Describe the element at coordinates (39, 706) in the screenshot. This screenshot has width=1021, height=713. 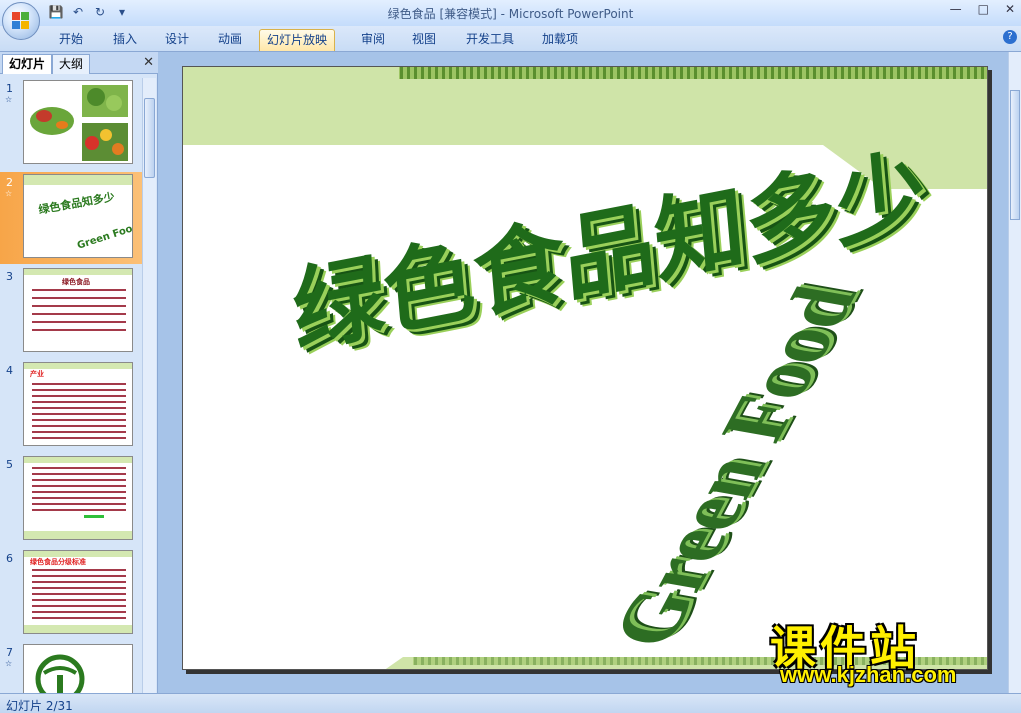
I see `slide-counter: 幻灯片 2/31` at that location.